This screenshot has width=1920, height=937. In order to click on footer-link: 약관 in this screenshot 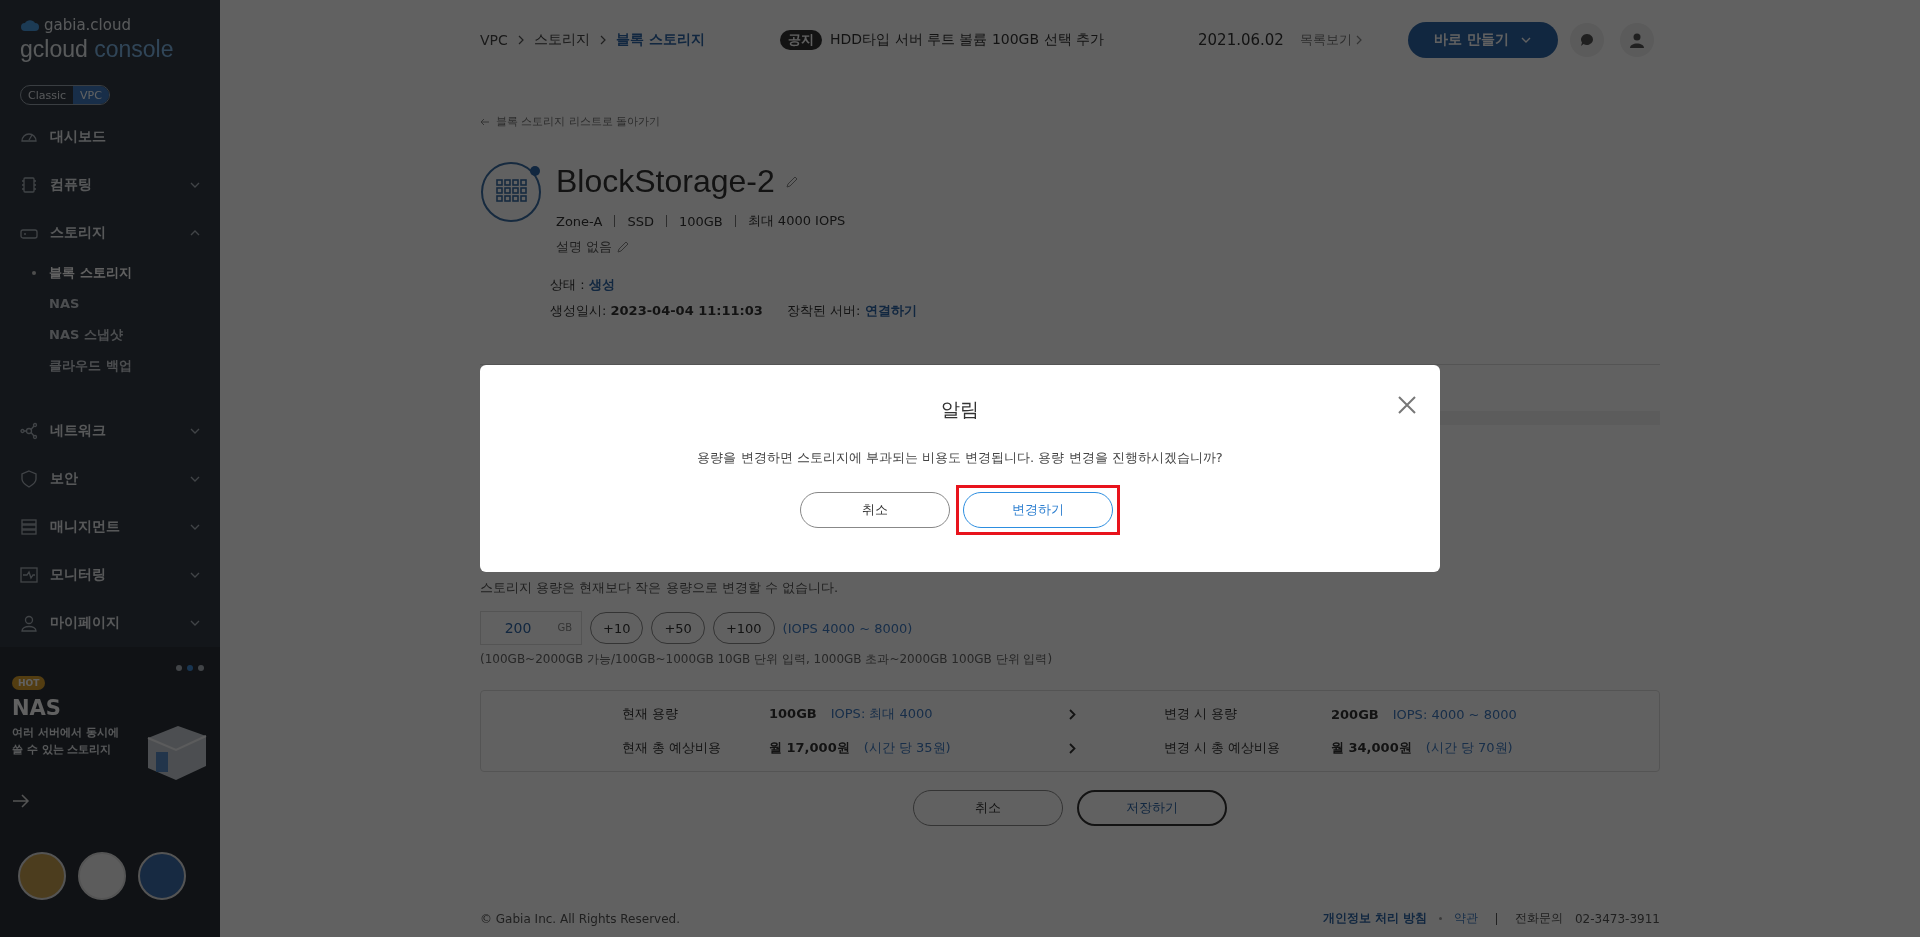, I will do `click(1466, 918)`.